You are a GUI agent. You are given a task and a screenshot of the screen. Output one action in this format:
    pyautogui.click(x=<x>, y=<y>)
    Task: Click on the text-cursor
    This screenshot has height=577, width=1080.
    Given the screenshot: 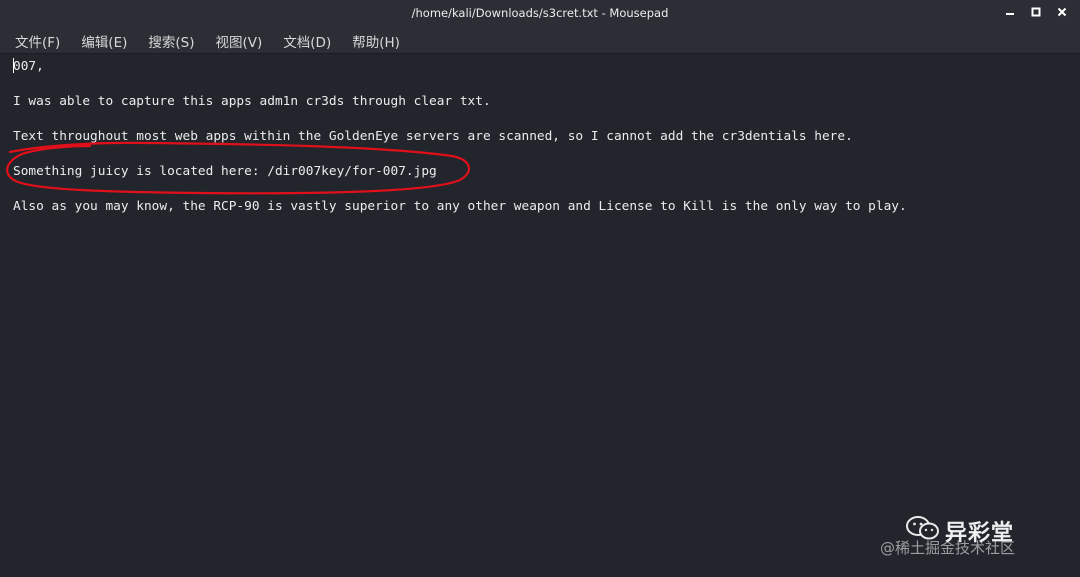 What is the action you would take?
    pyautogui.click(x=13, y=65)
    